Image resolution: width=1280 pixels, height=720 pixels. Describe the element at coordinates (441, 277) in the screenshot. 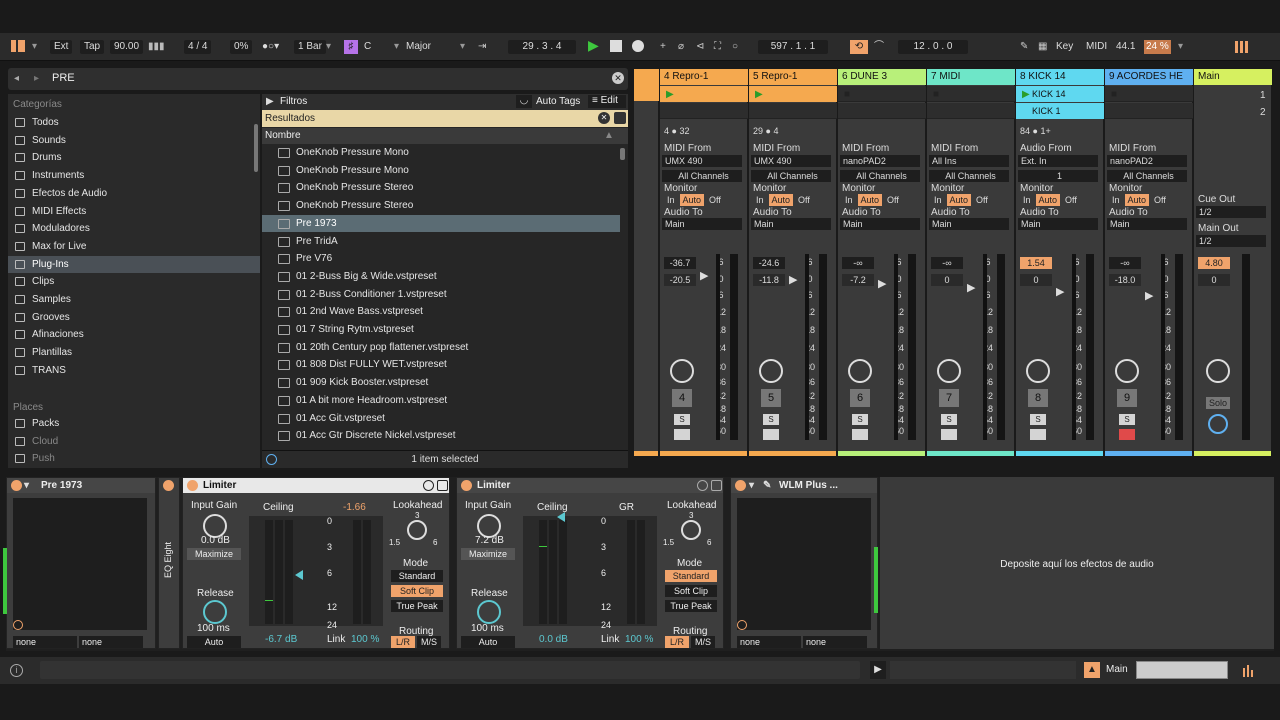

I see `list-item: 01 2-Buss Big & Wide.vstpreset` at that location.